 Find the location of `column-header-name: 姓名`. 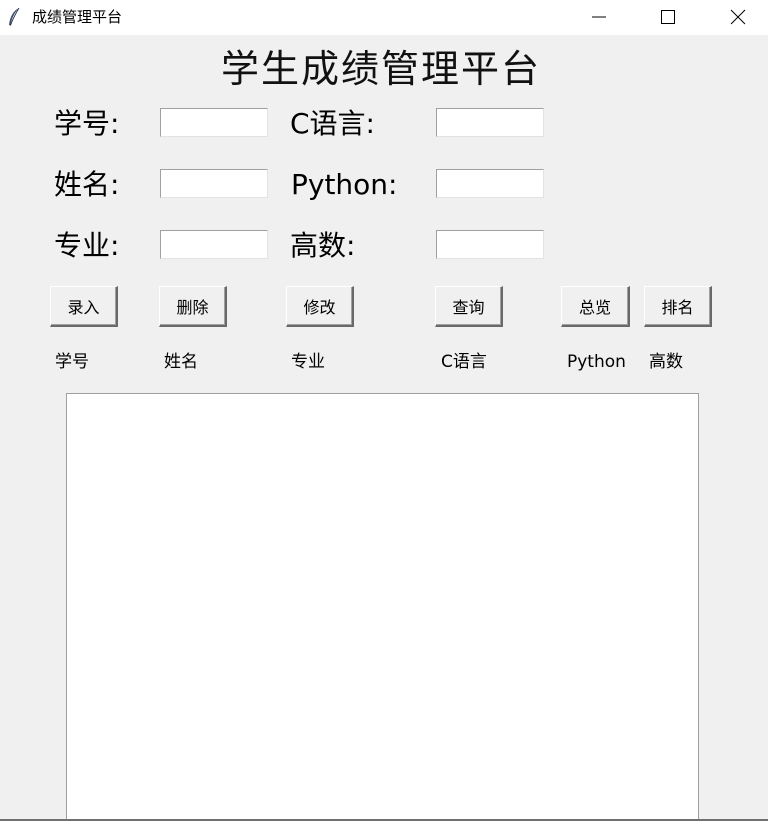

column-header-name: 姓名 is located at coordinates (181, 362).